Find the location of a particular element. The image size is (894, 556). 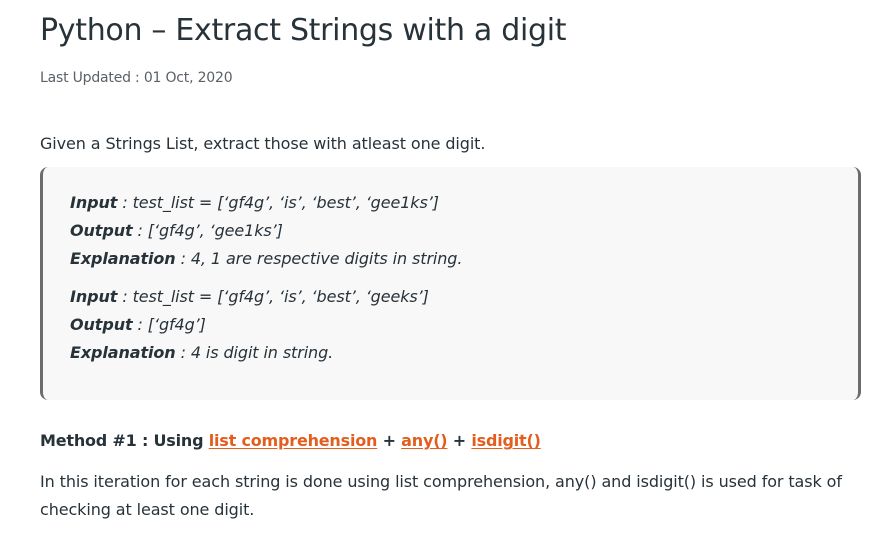

explanation-value: : 4 is digit in string. is located at coordinates (254, 352).